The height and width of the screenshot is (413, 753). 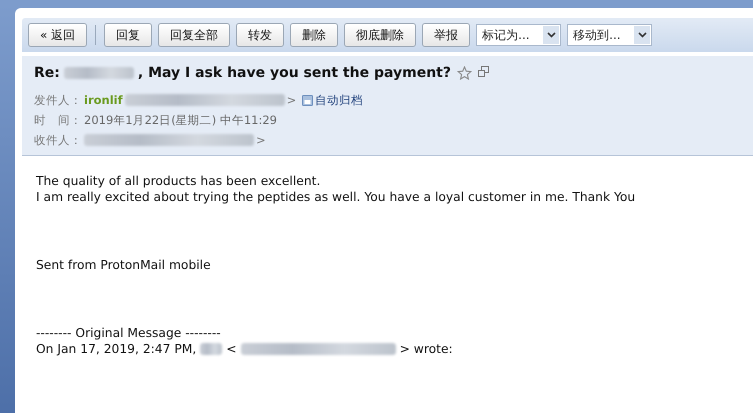 I want to click on new-window-icon, so click(x=483, y=71).